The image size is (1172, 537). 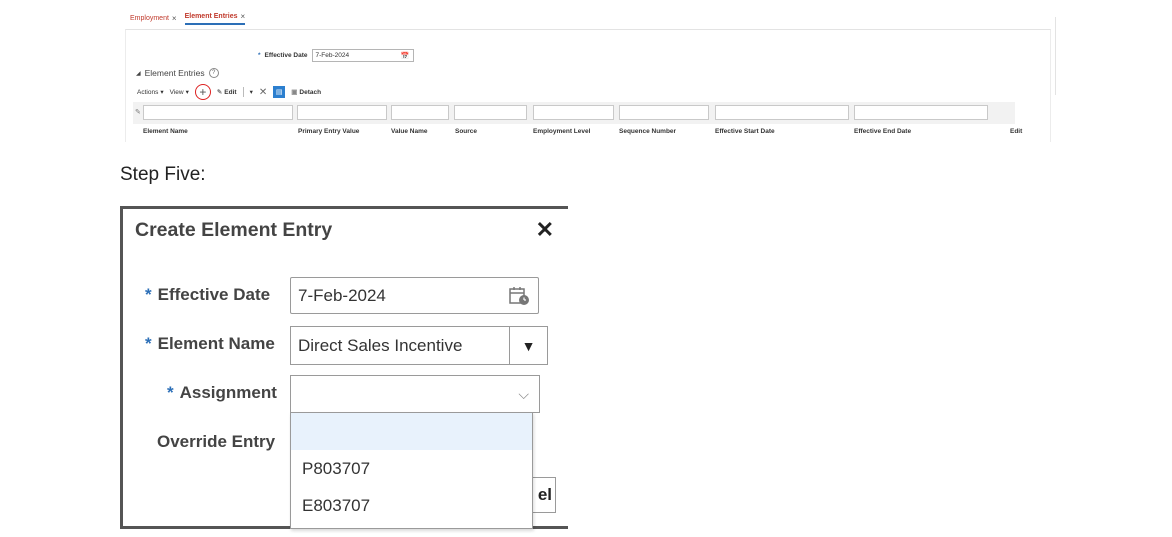 I want to click on column-header: Primary Entry Value, so click(x=328, y=131).